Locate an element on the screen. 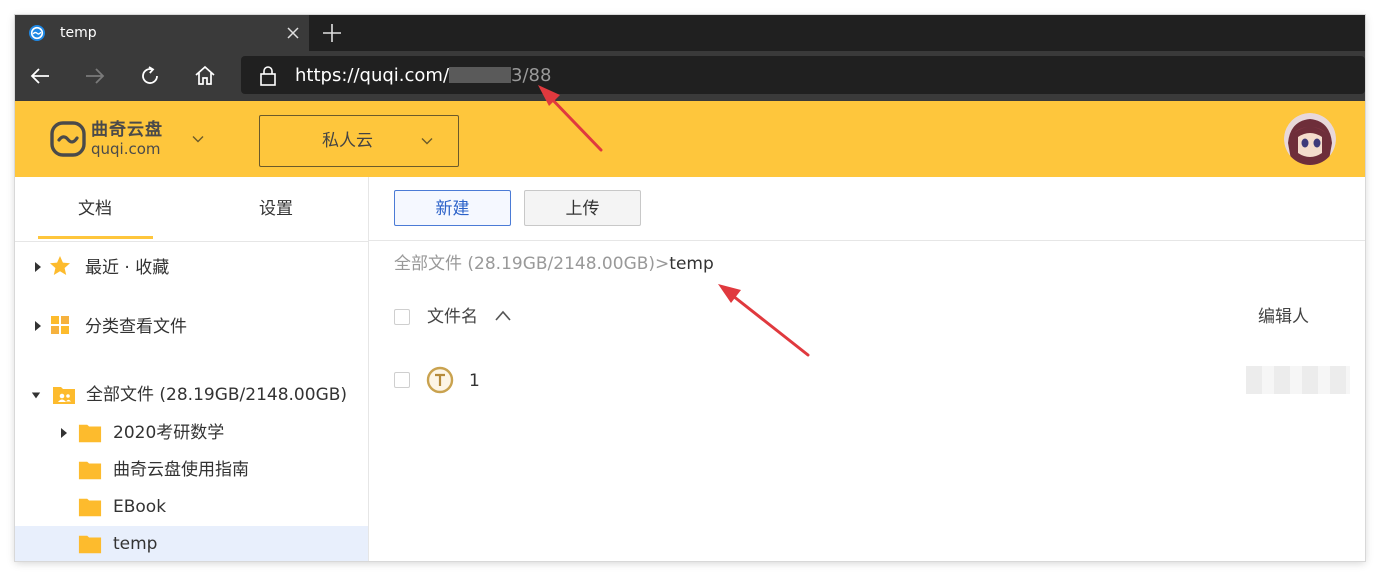  sidebar-item-folder: 2020考研数学 is located at coordinates (191, 433).